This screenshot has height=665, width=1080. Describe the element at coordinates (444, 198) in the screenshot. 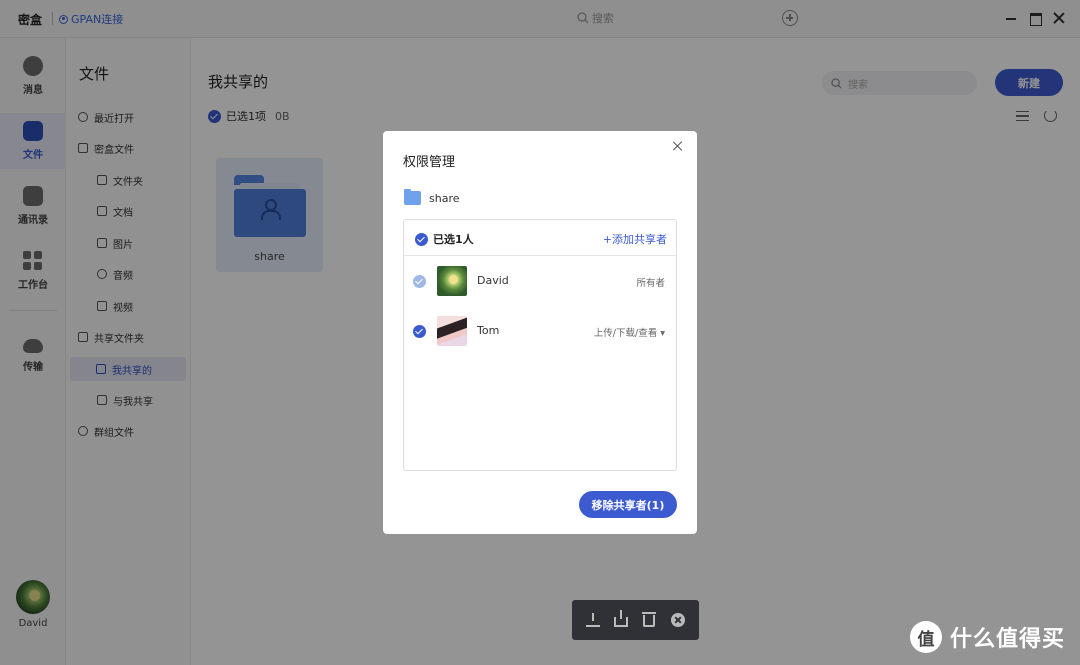

I see `dialog-folder-name: share` at that location.